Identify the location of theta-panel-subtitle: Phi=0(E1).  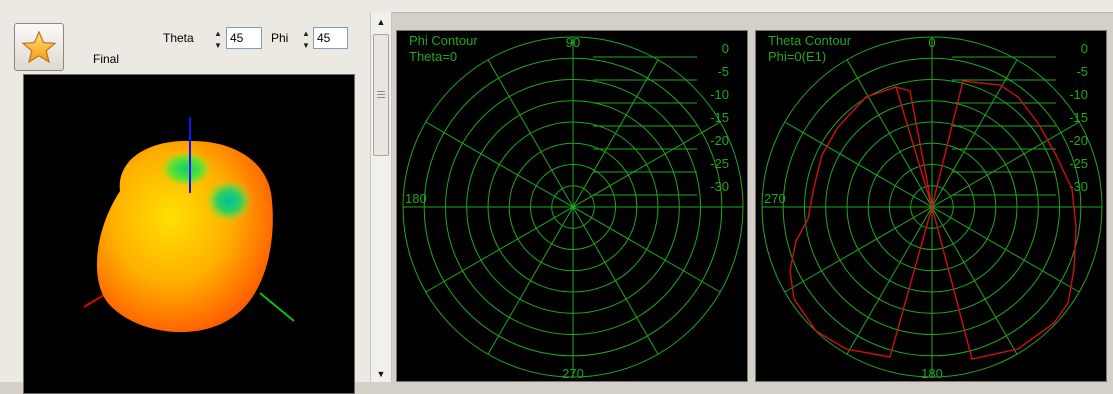
(797, 56).